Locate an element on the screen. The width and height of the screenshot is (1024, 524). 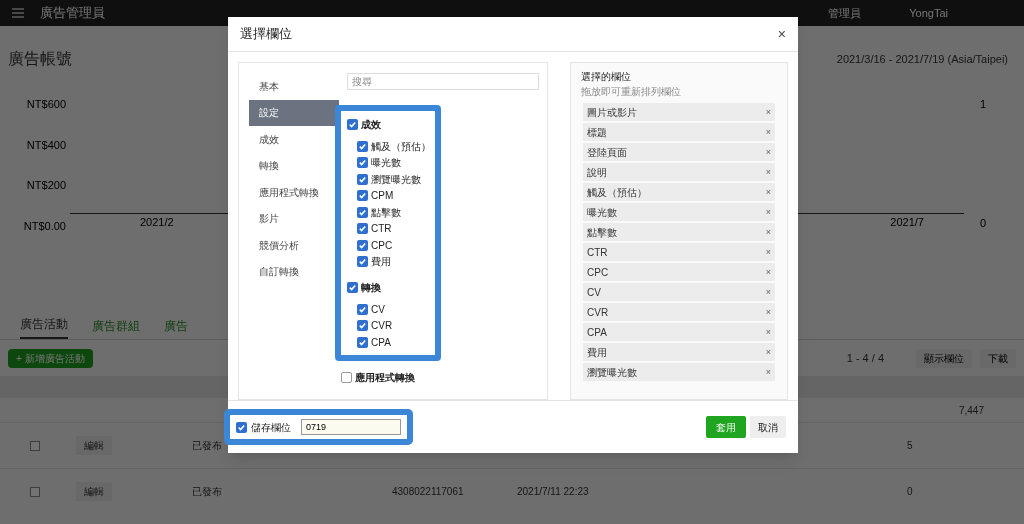
field-label: 曝光數 is located at coordinates (386, 163).